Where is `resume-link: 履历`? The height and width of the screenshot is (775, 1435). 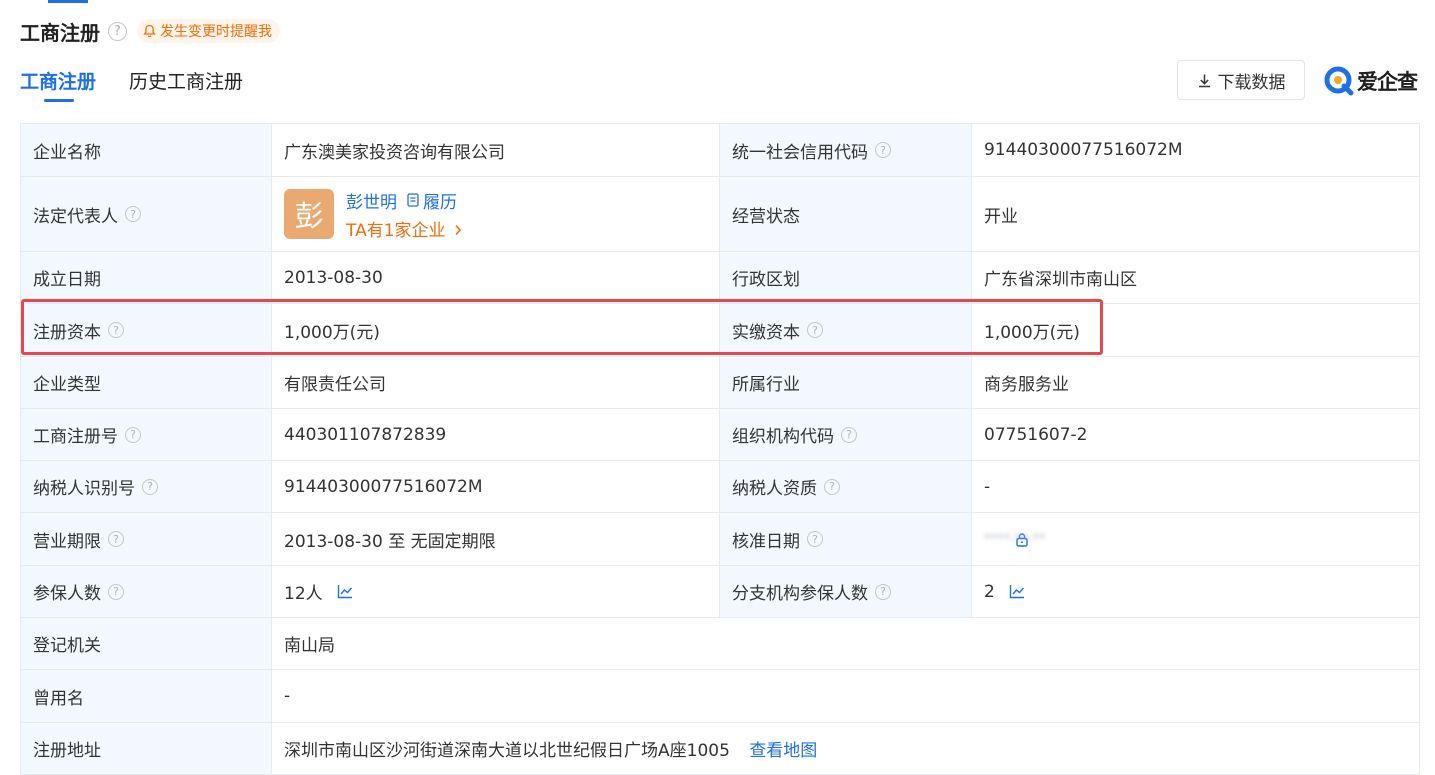
resume-link: 履历 is located at coordinates (432, 200).